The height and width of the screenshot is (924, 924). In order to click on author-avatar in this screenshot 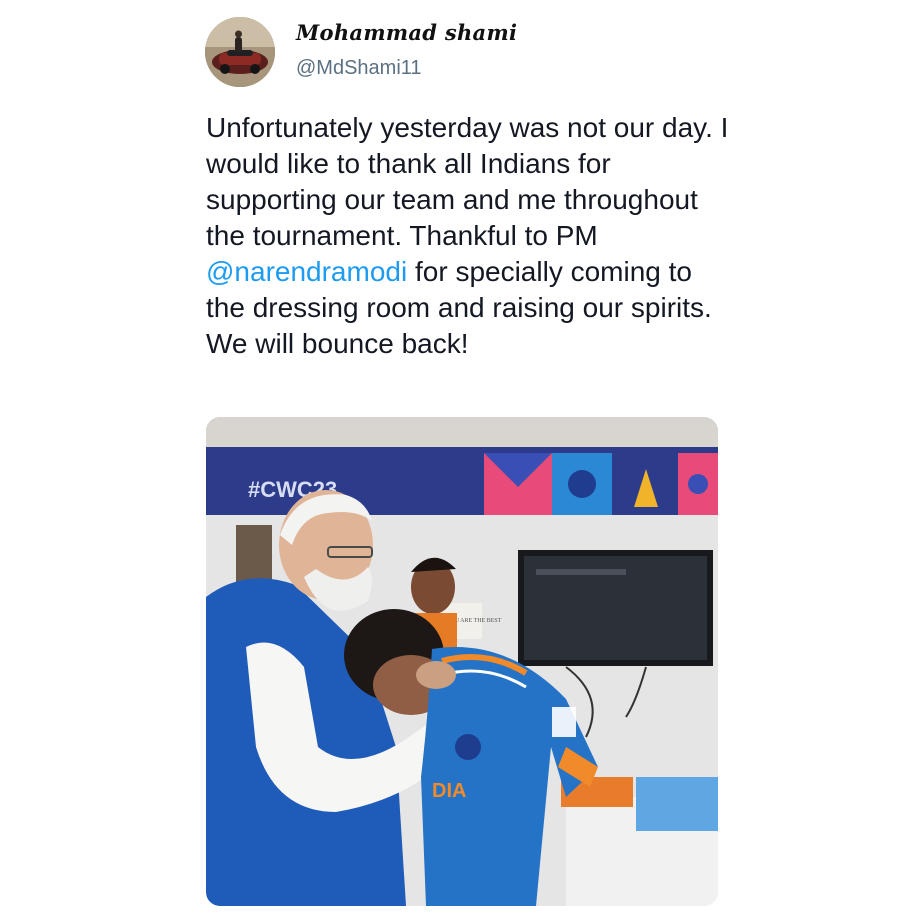, I will do `click(240, 52)`.